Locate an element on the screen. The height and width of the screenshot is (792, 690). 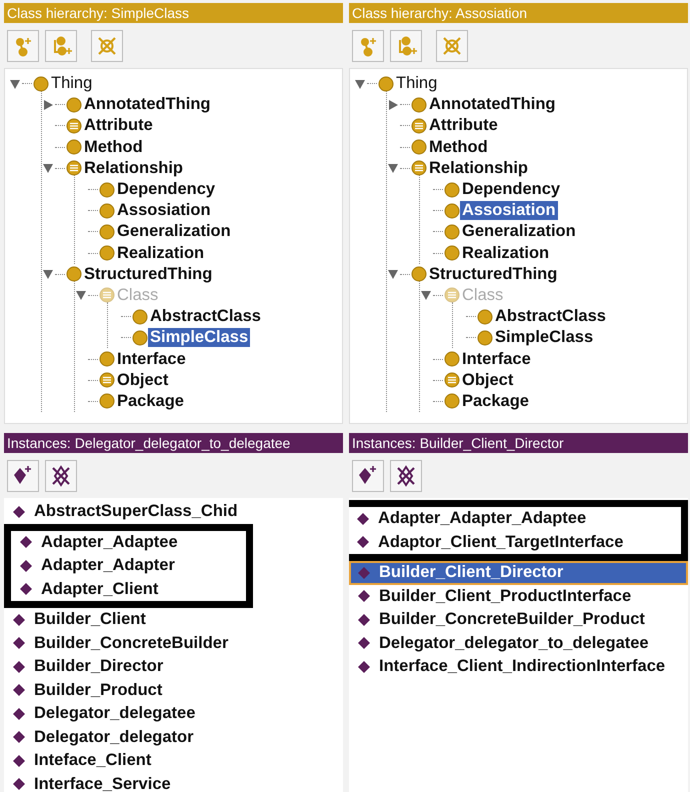
individual-item: Adaptor_Client_TargetInterface is located at coordinates (515, 542).